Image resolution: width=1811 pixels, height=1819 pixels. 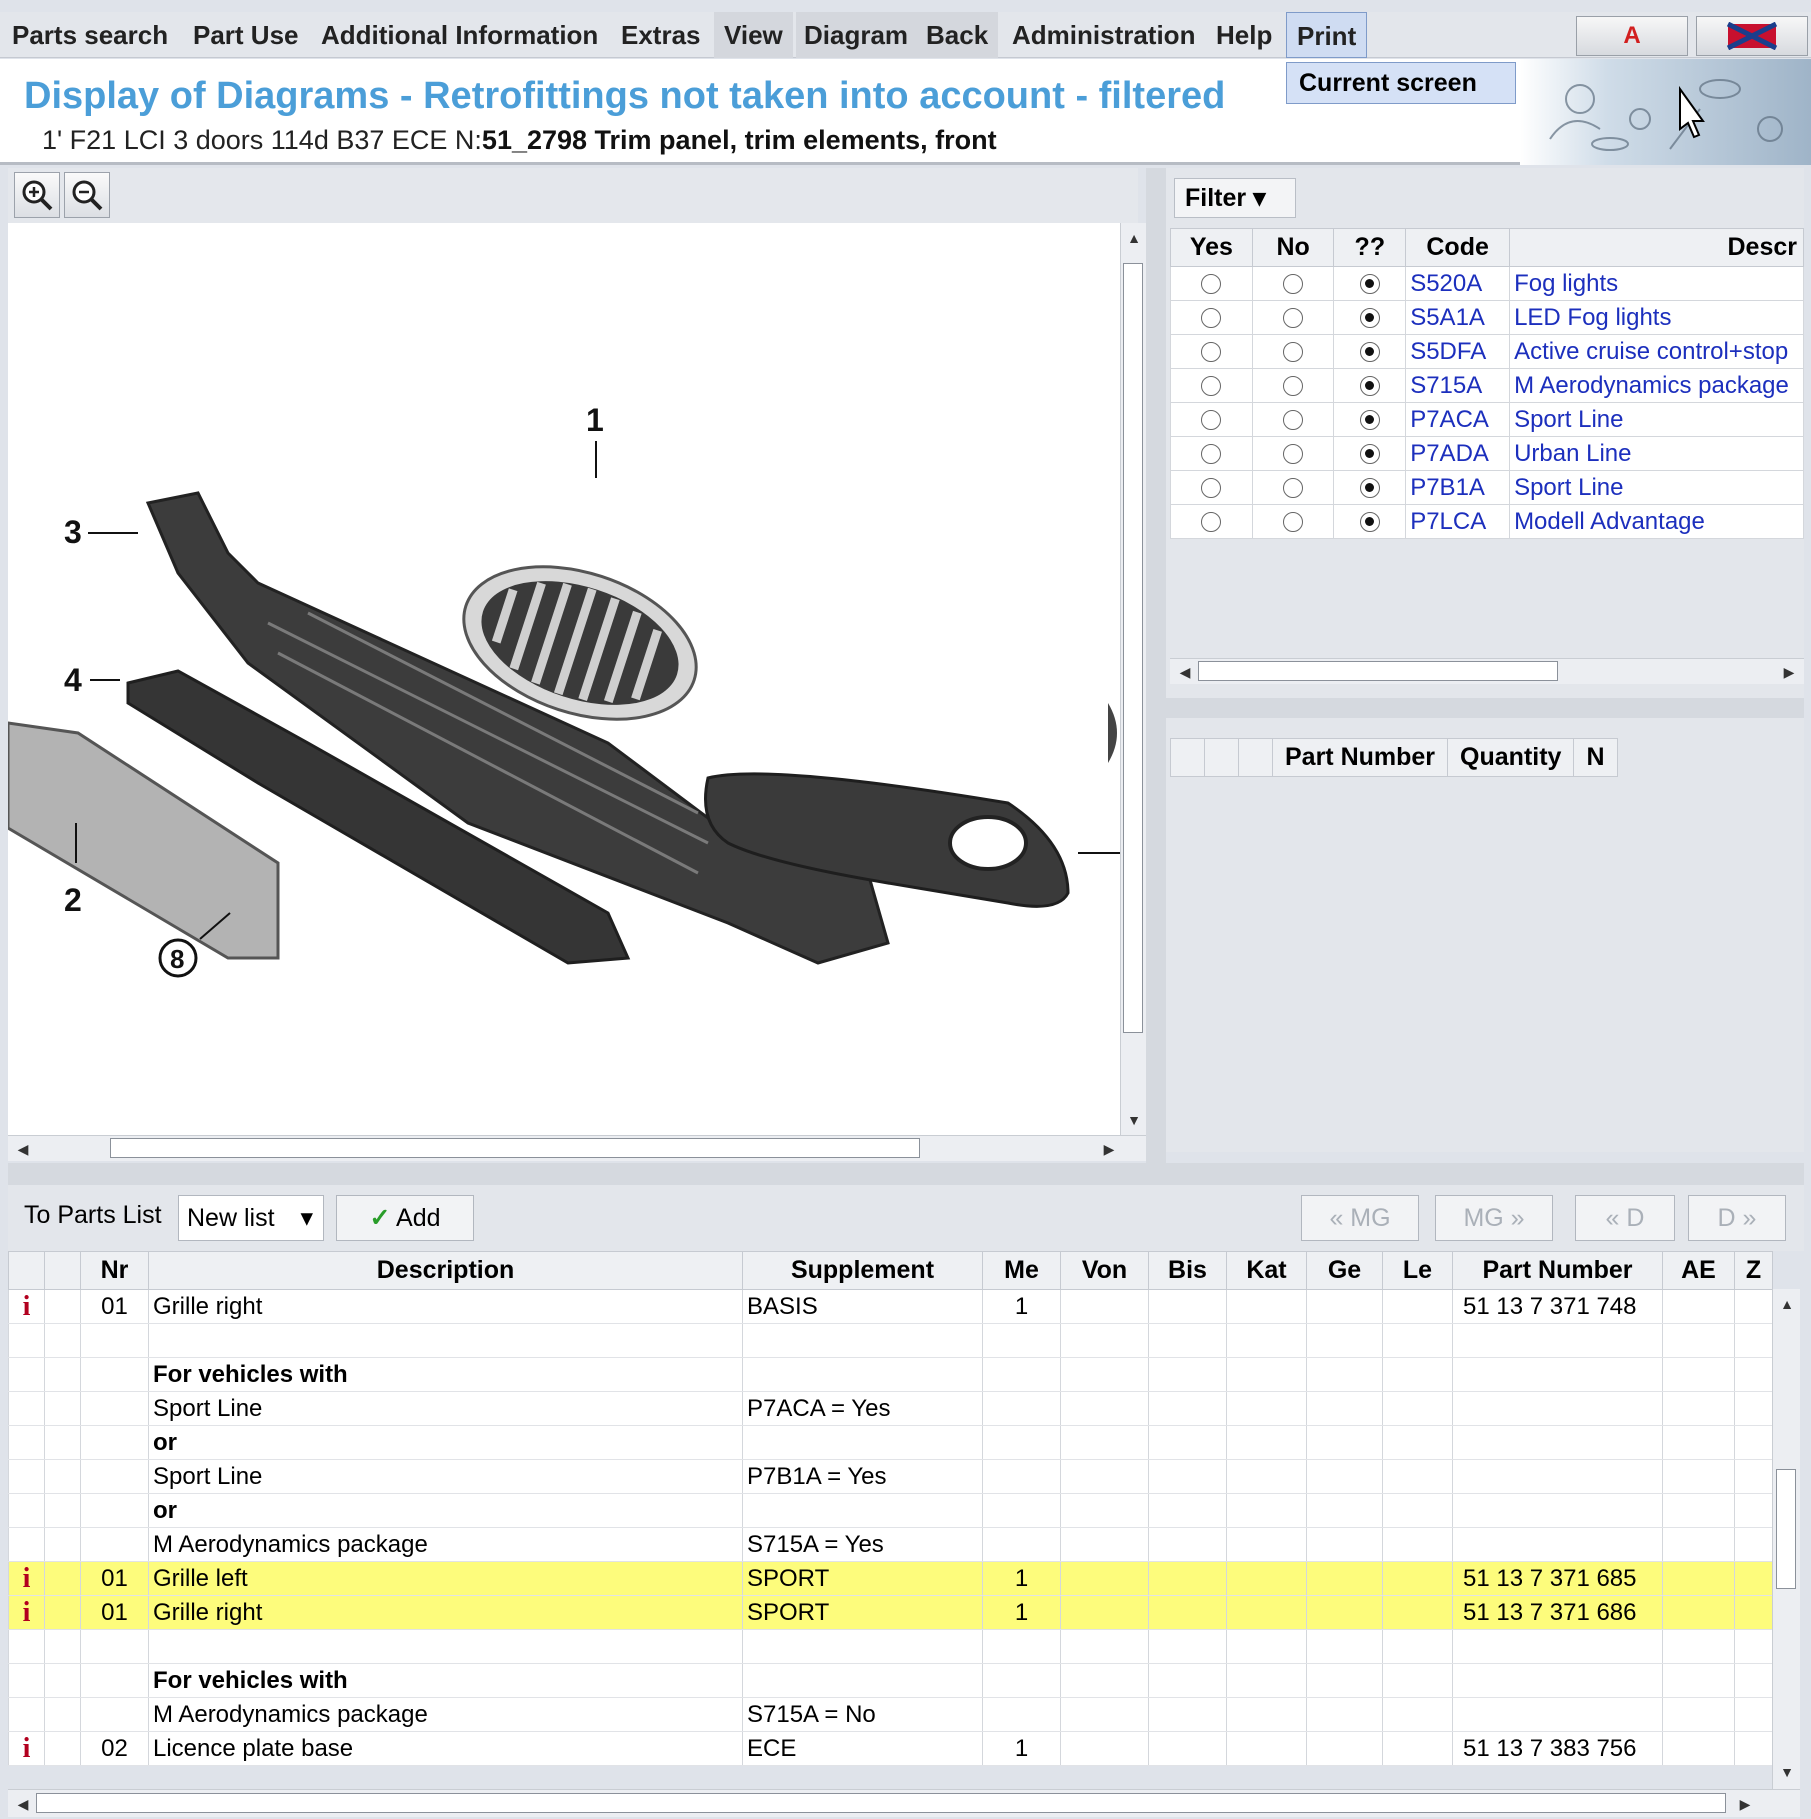 What do you see at coordinates (1786, 1529) in the screenshot?
I see `parts-vscroll-thumb` at bounding box center [1786, 1529].